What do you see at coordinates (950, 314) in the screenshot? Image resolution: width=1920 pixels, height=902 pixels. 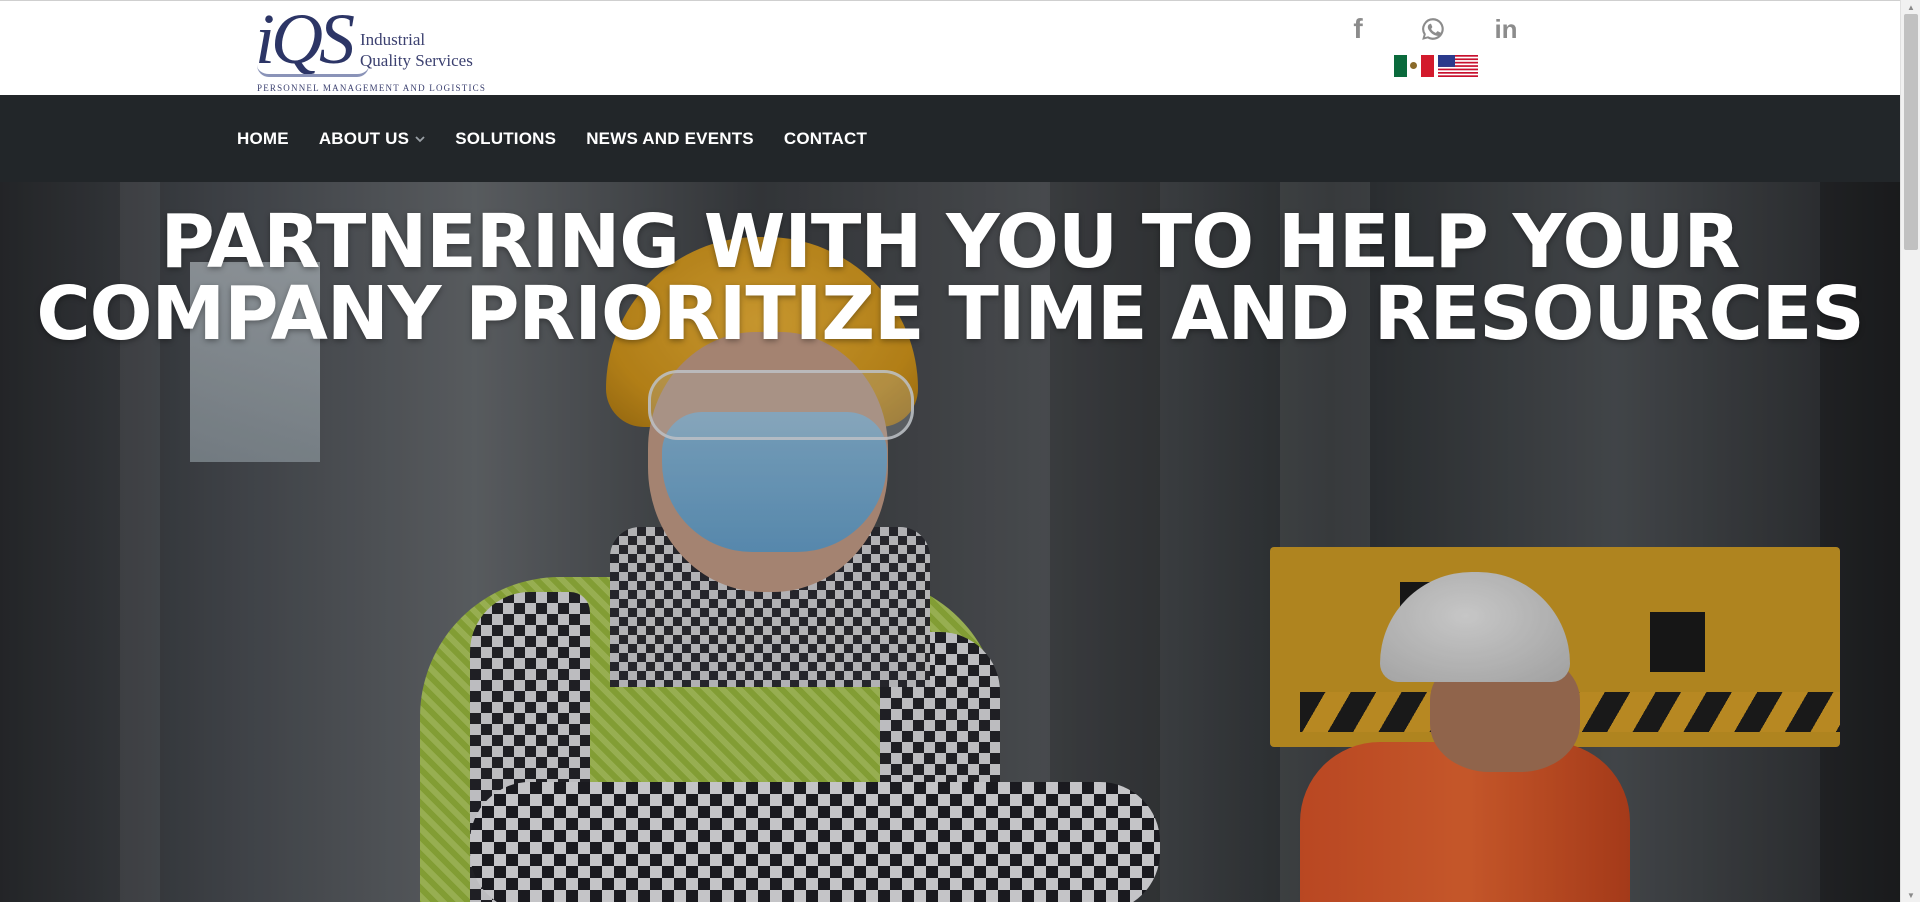 I see `hero-title-line2: COMPANY PRIORITIZE TIME AND RESOURCES` at bounding box center [950, 314].